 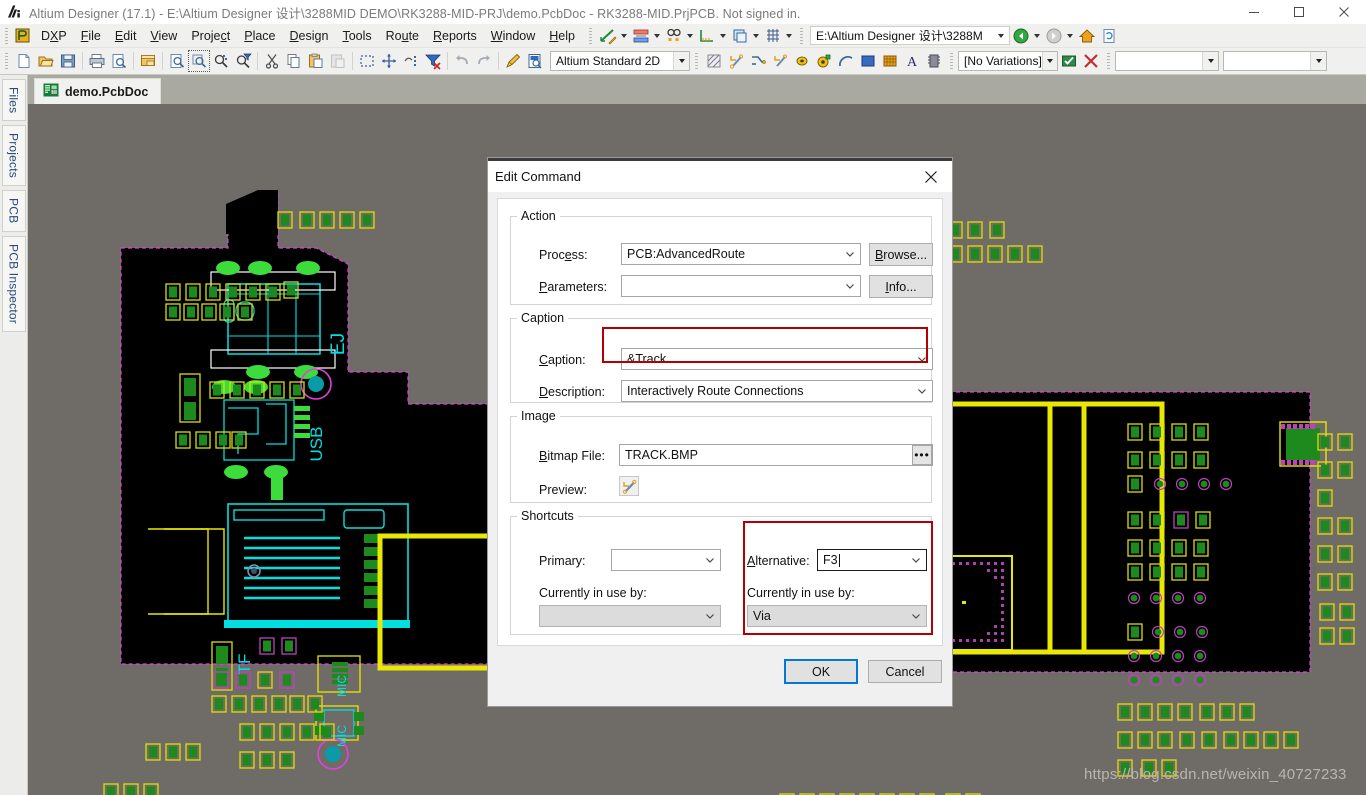 I want to click on project-path-box: E:\Altium Designer 设计\3288M, so click(x=909, y=35).